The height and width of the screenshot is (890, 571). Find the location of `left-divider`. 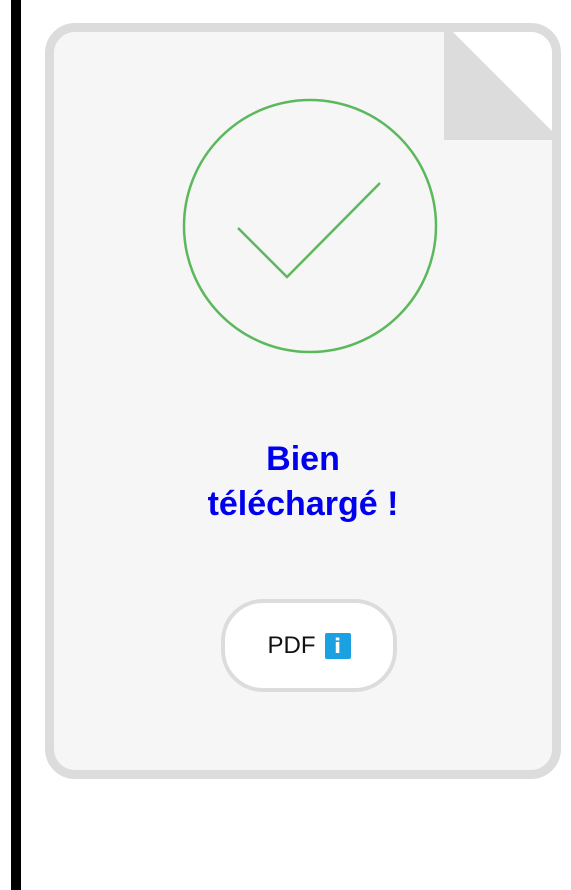

left-divider is located at coordinates (16, 445).